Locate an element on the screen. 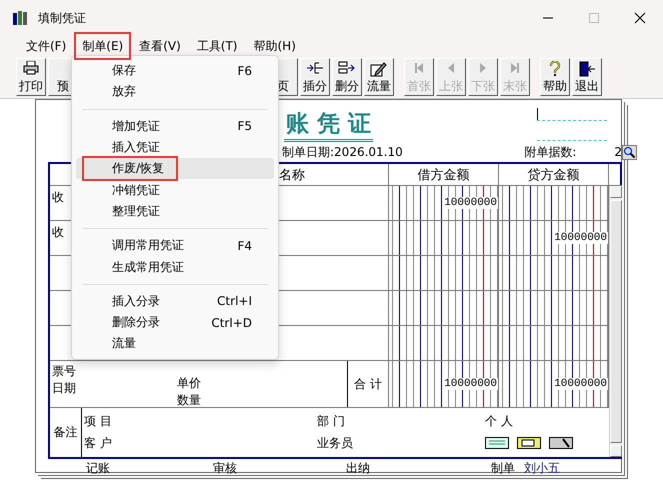  window-title: 填制凭证 is located at coordinates (62, 18).